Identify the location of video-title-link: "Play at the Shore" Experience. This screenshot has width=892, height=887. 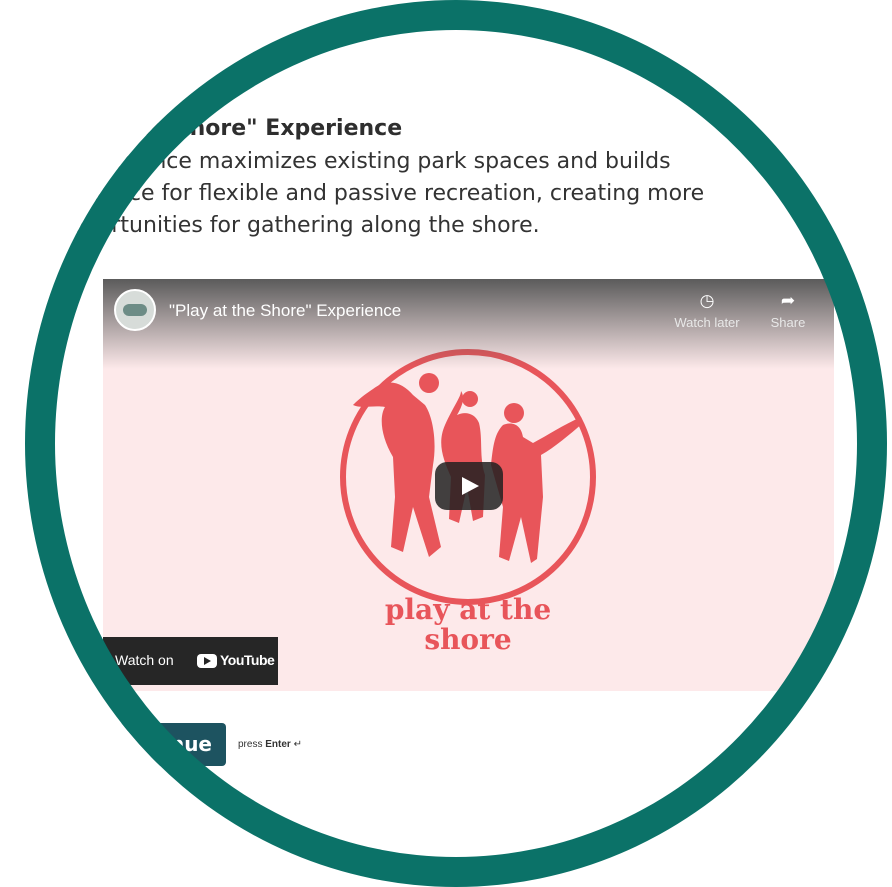
(285, 311).